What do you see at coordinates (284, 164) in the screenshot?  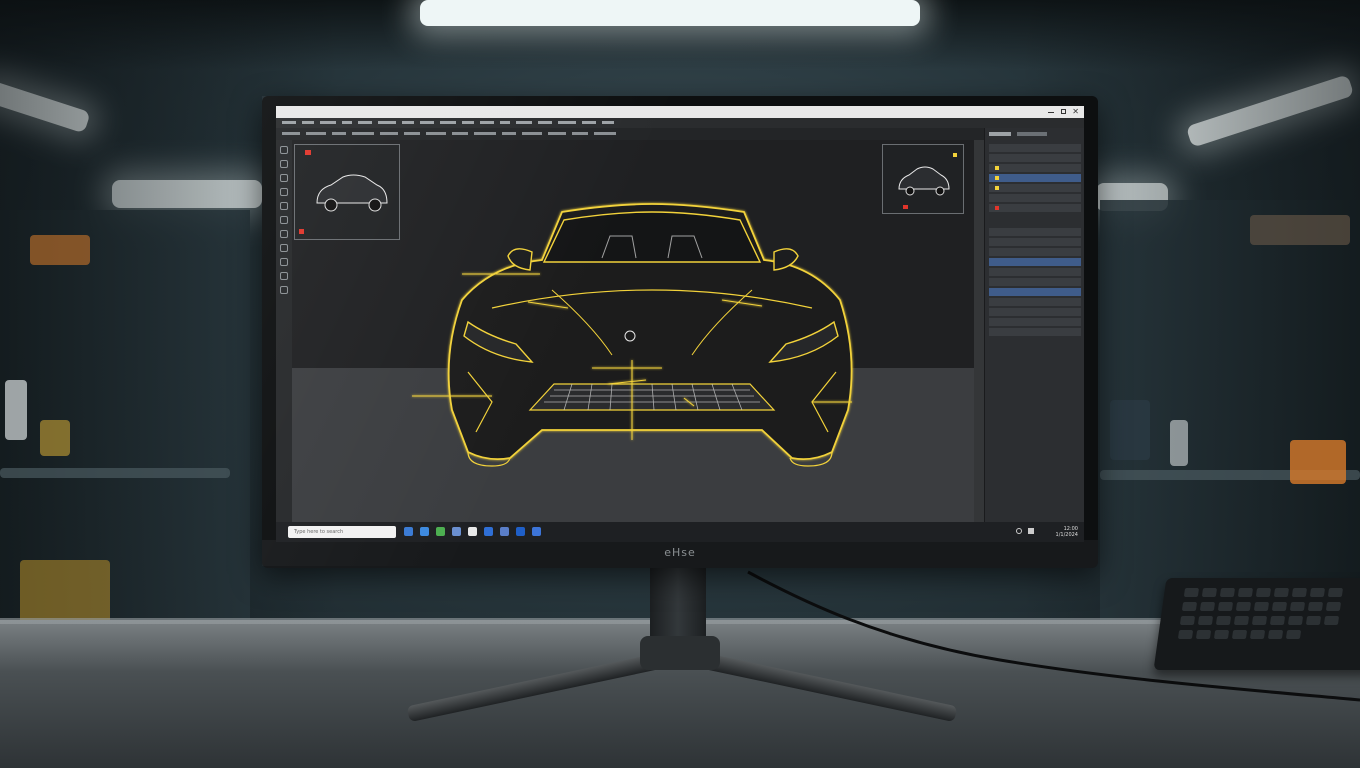 I see `select-tool-icon` at bounding box center [284, 164].